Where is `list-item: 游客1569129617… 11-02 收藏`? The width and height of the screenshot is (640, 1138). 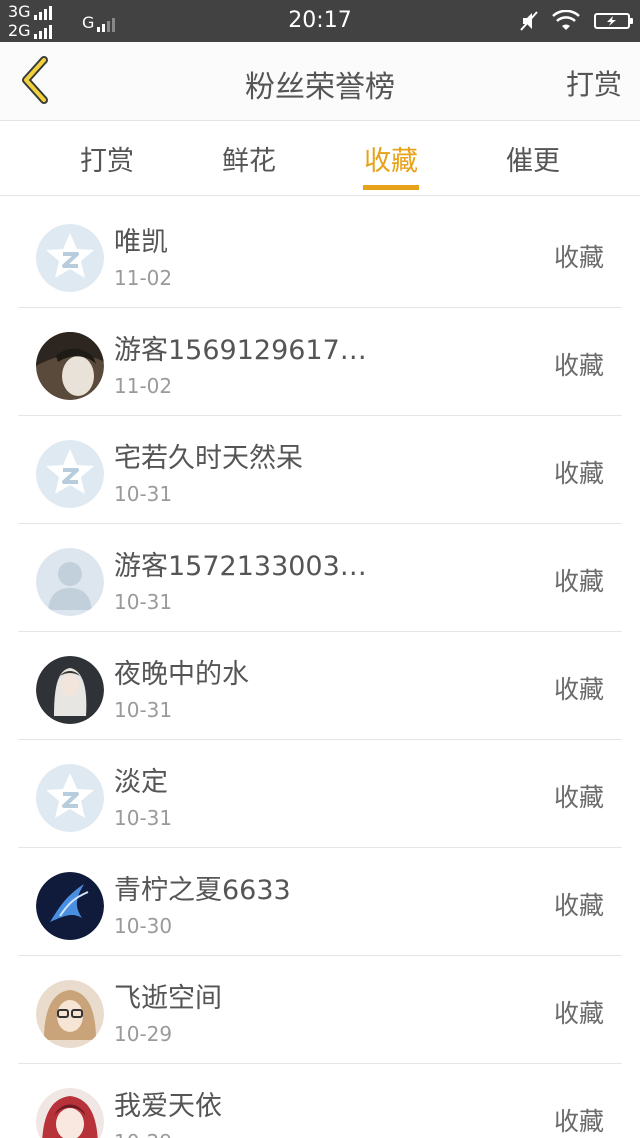
list-item: 游客1569129617… 11-02 收藏 is located at coordinates (320, 362).